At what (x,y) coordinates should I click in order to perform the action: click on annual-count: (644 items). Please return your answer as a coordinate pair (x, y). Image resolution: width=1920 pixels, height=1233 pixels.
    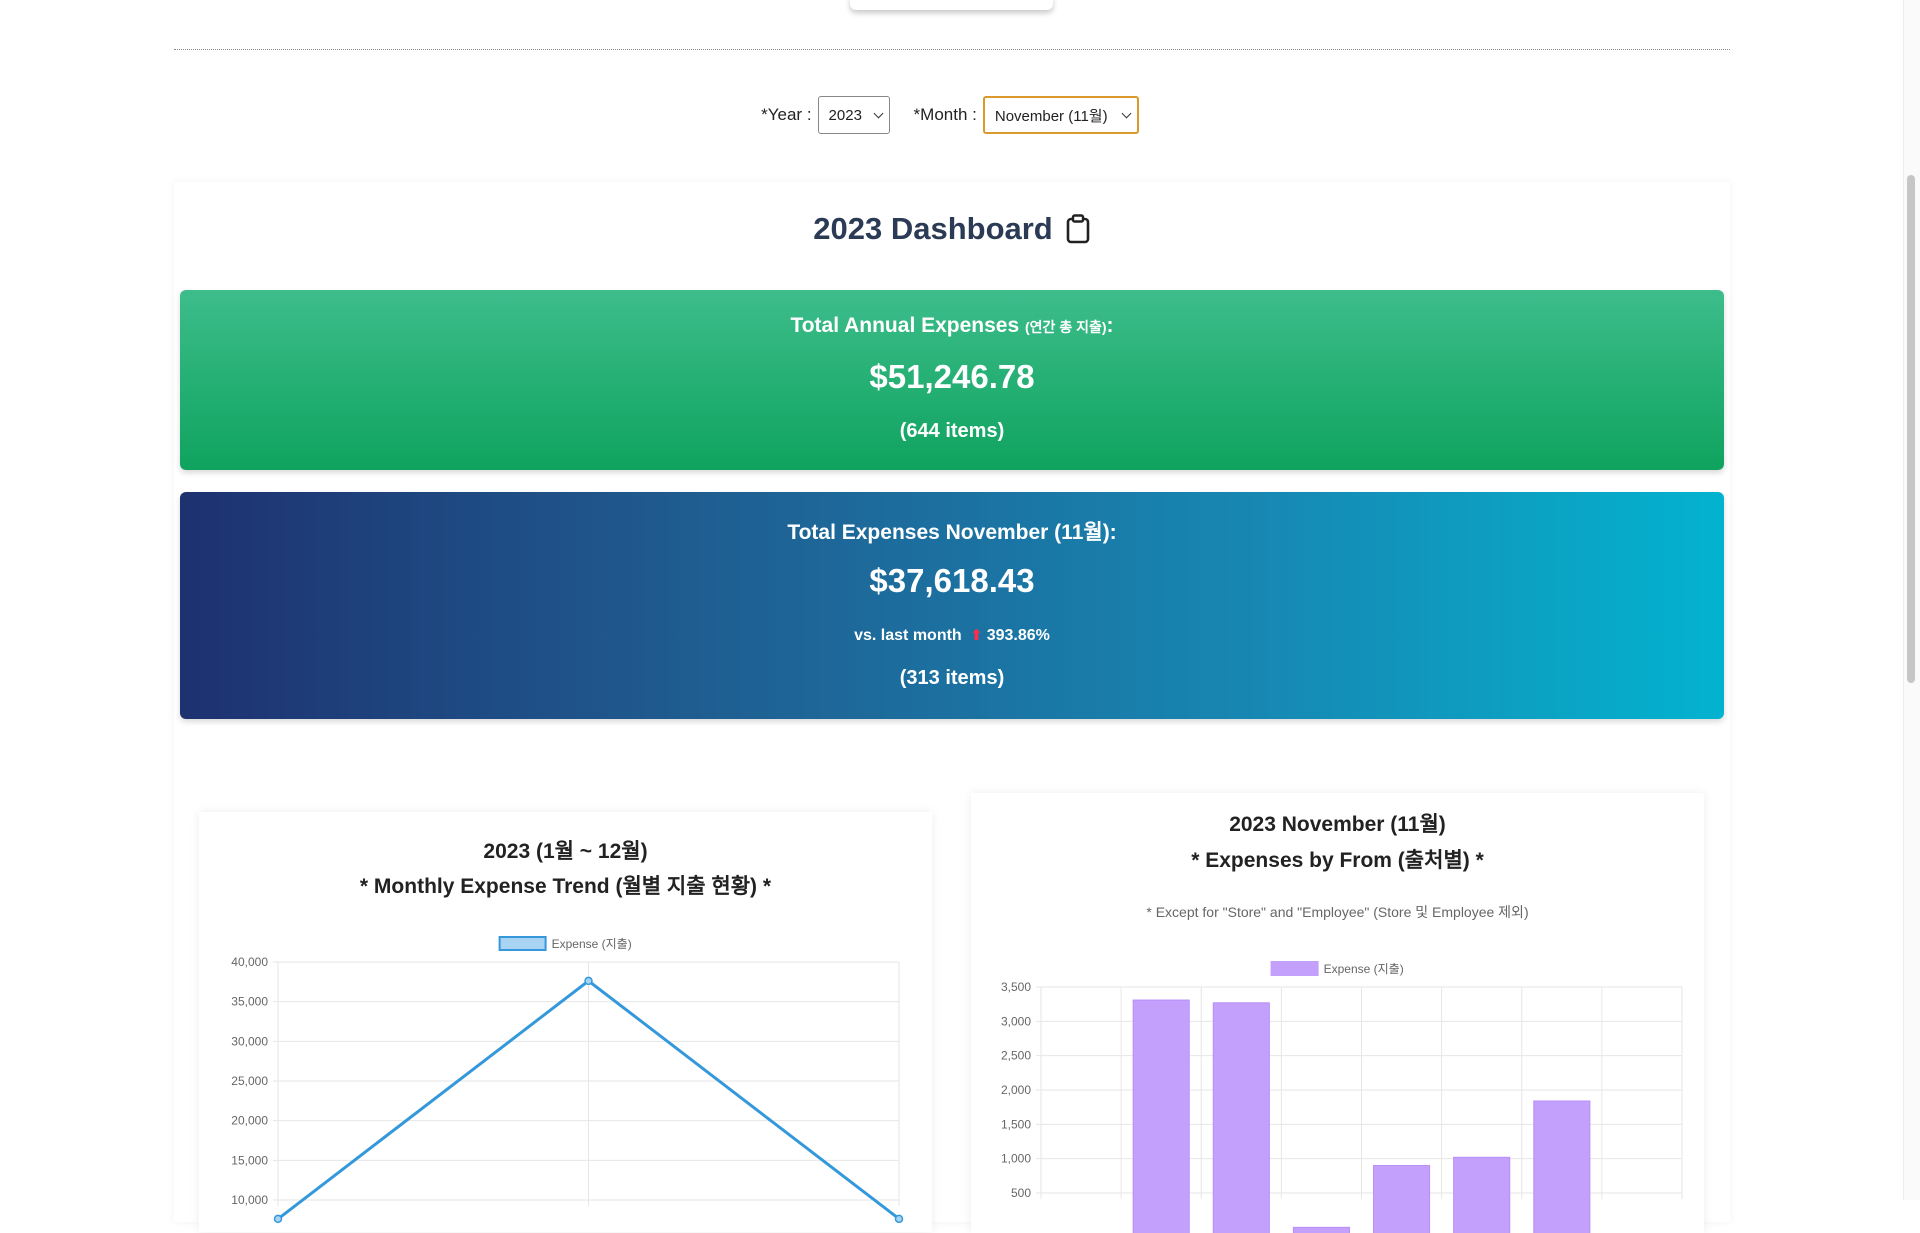
    Looking at the image, I should click on (952, 431).